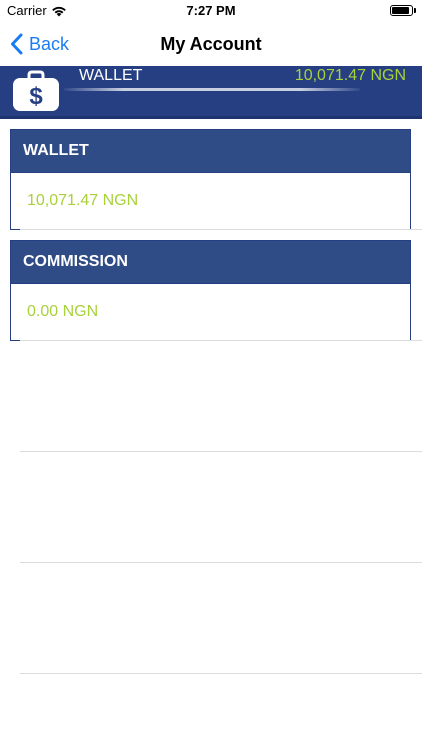 The width and height of the screenshot is (422, 750). I want to click on status-time: 7:27 PM, so click(211, 10).